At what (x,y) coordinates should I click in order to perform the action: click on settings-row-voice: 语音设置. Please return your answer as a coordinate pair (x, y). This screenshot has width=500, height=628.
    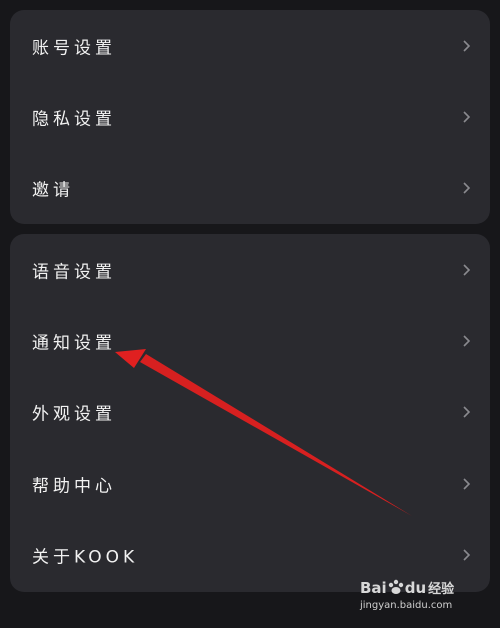
    Looking at the image, I should click on (250, 269).